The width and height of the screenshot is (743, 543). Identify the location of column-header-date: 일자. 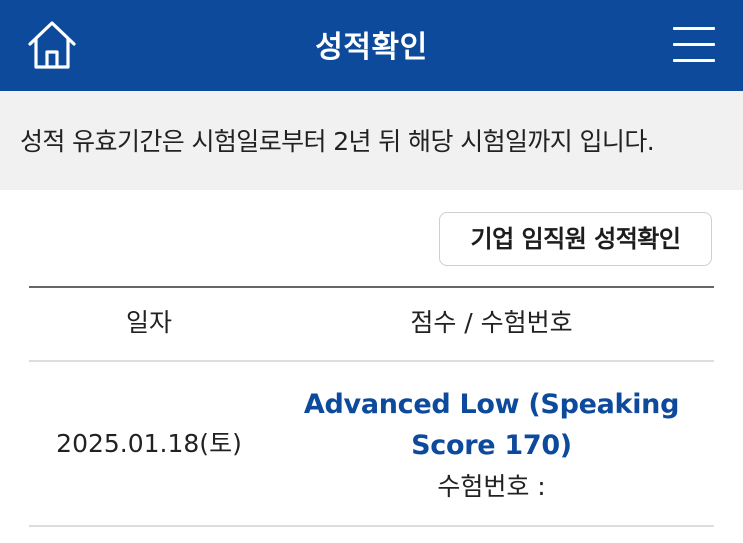
(148, 322).